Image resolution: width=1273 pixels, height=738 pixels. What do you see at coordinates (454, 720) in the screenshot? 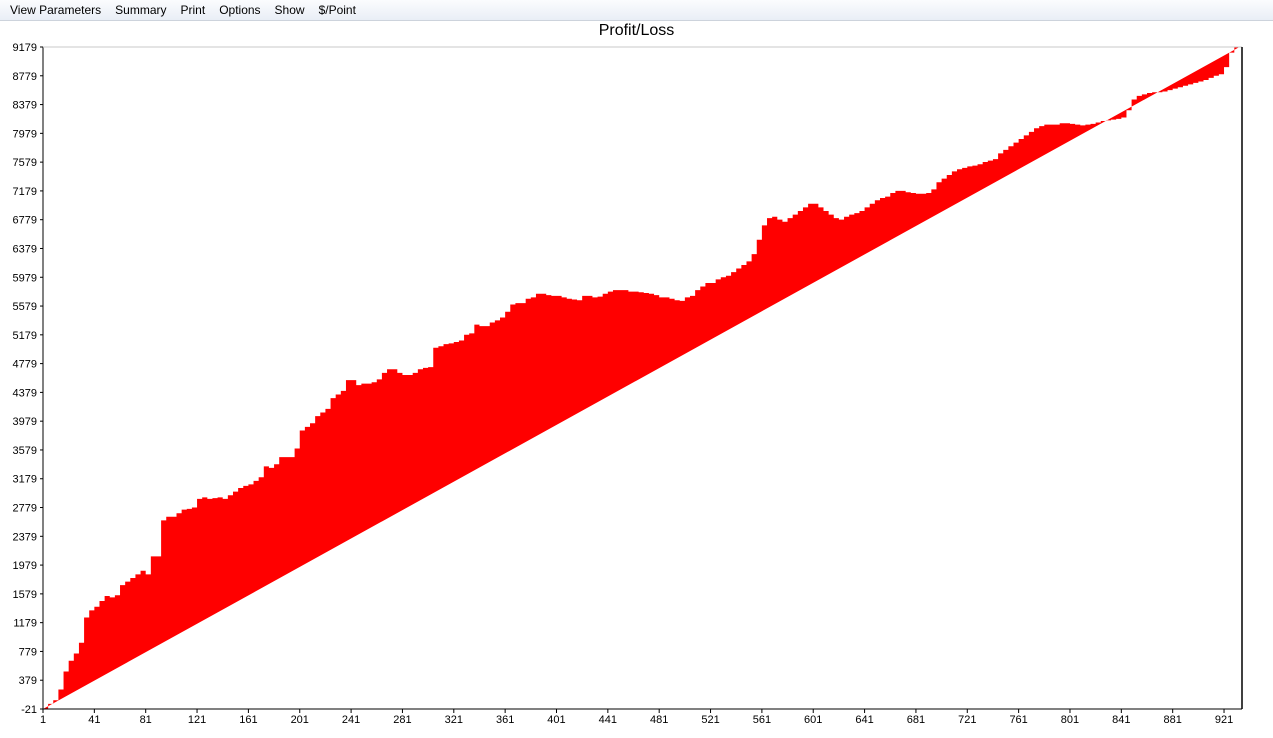
I see `x-tick-label: 321` at bounding box center [454, 720].